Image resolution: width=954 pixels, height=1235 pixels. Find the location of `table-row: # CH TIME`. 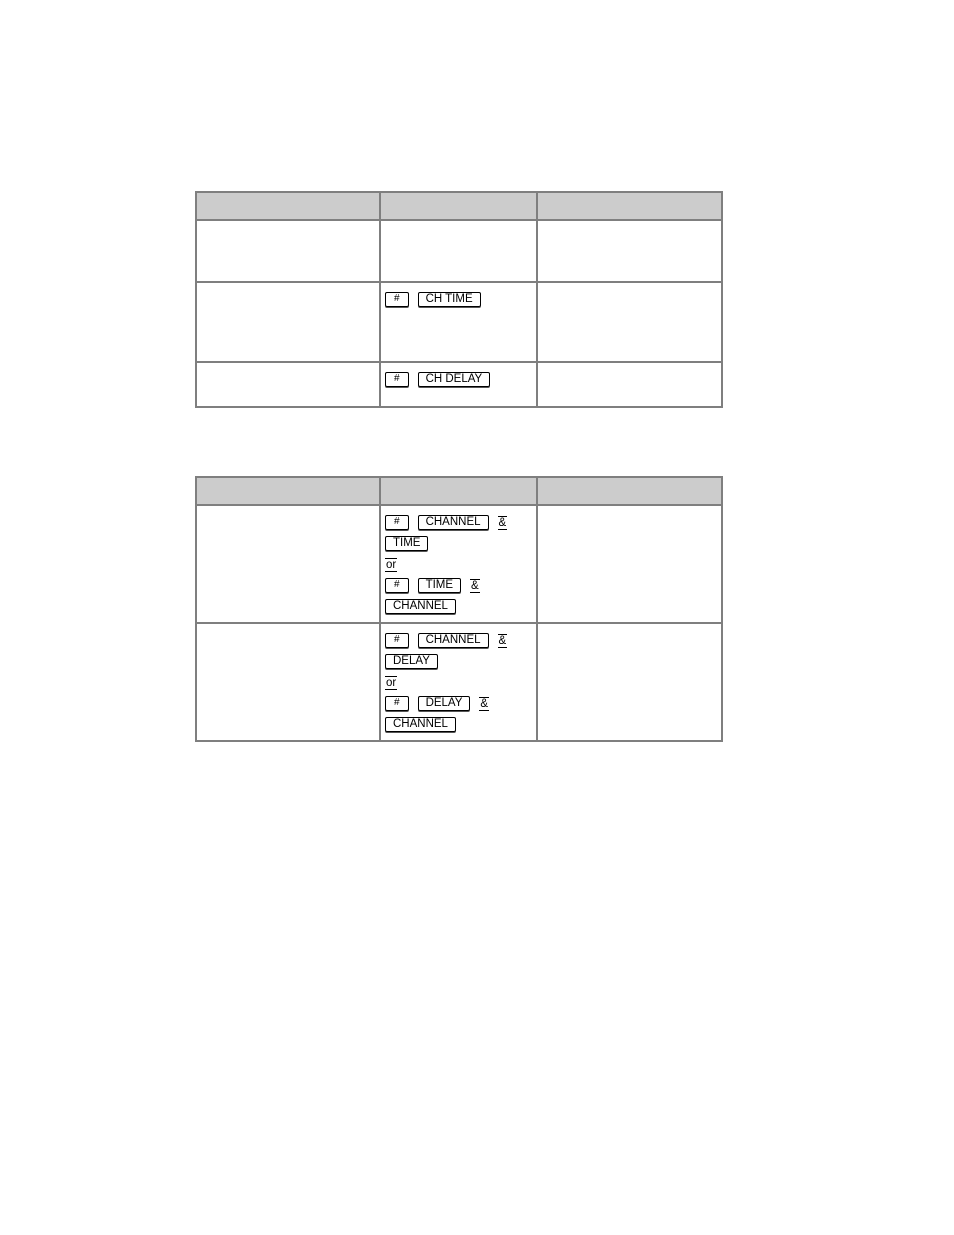

table-row: # CH TIME is located at coordinates (459, 322).